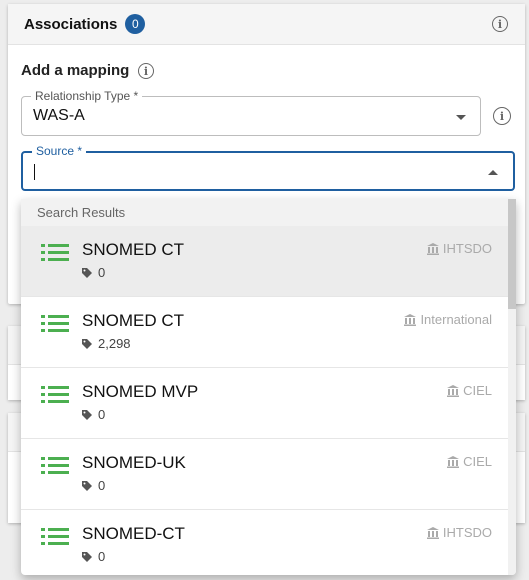 Image resolution: width=529 pixels, height=580 pixels. What do you see at coordinates (268, 542) in the screenshot?
I see `search-result-item: SNOMED-CT 0 IHTSDO` at bounding box center [268, 542].